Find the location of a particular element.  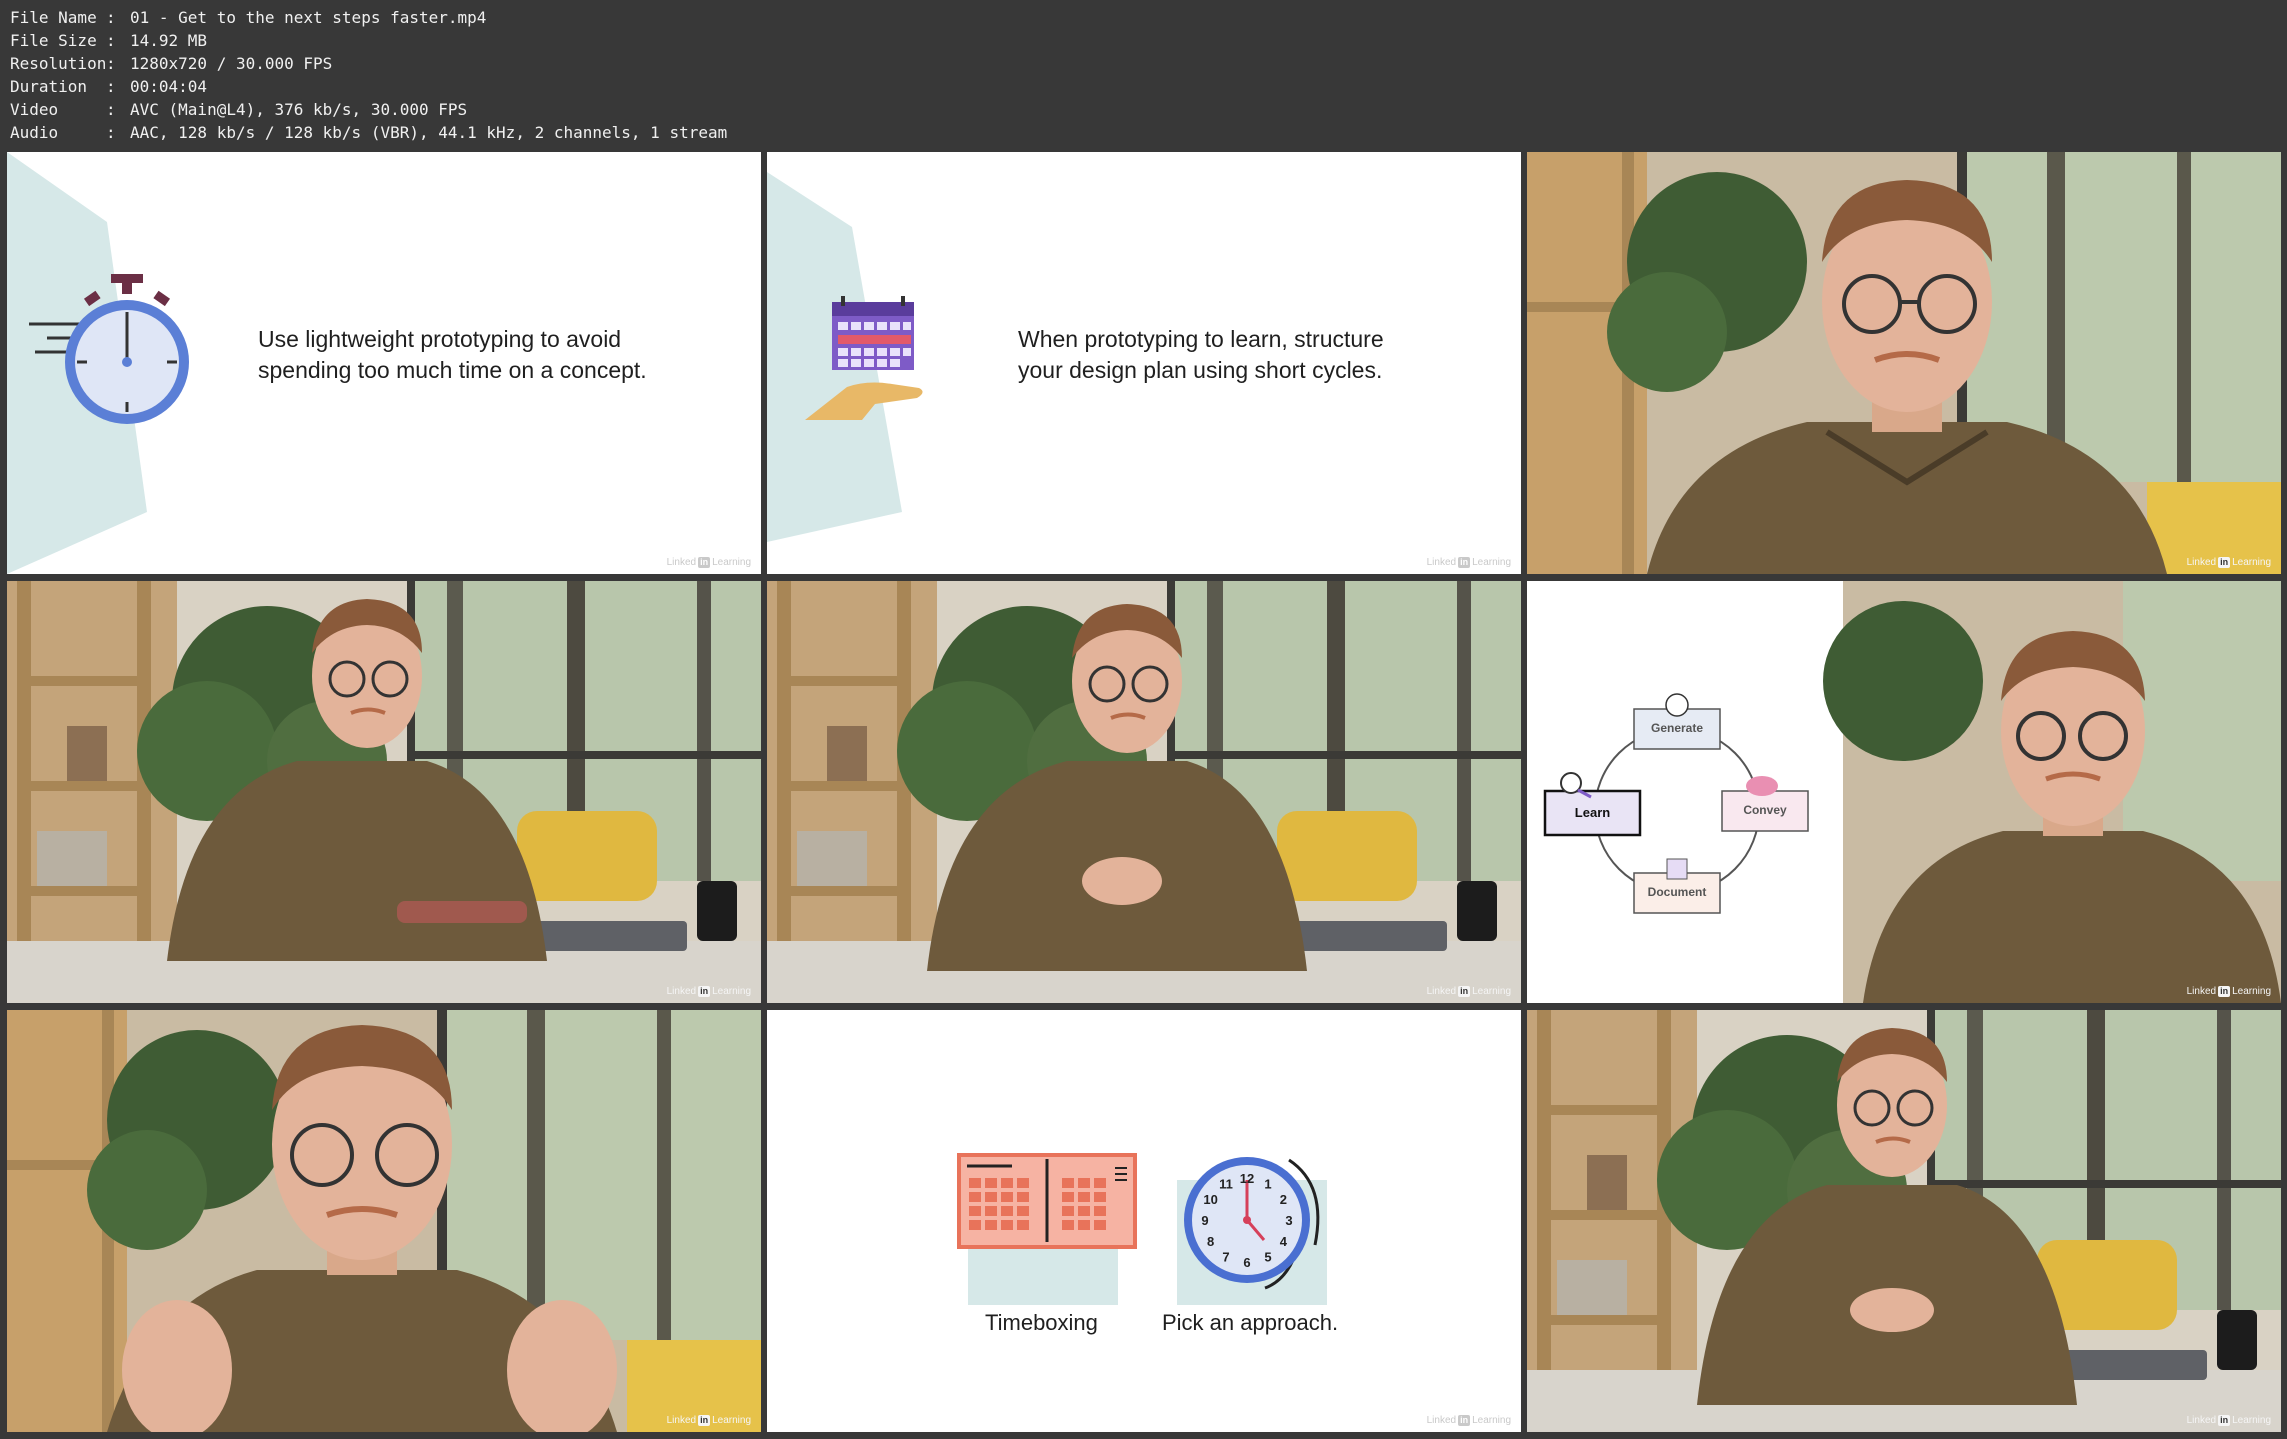

clock-number: 1 is located at coordinates (1267, 1184).